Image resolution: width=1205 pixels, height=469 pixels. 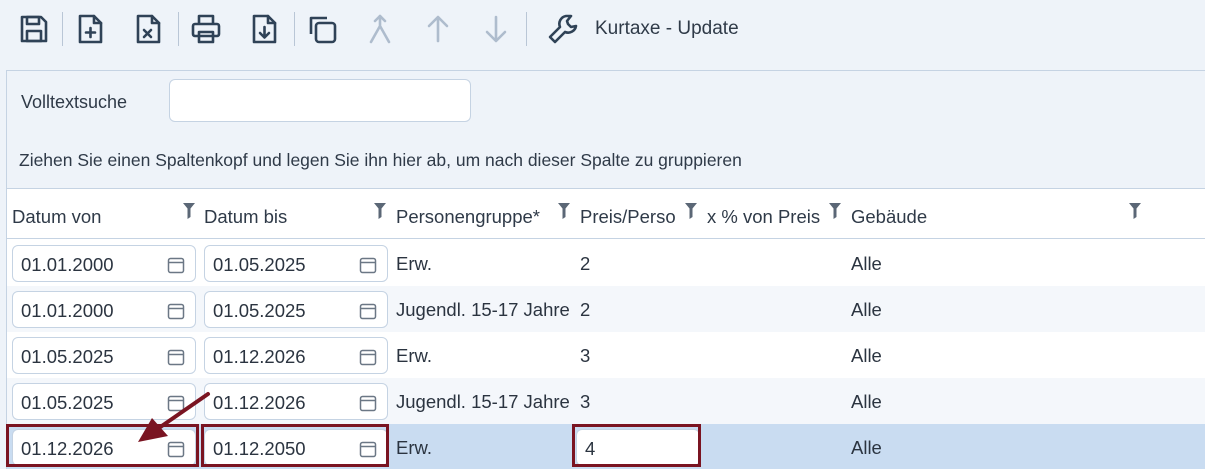 What do you see at coordinates (563, 29) in the screenshot?
I see `wrench-icon` at bounding box center [563, 29].